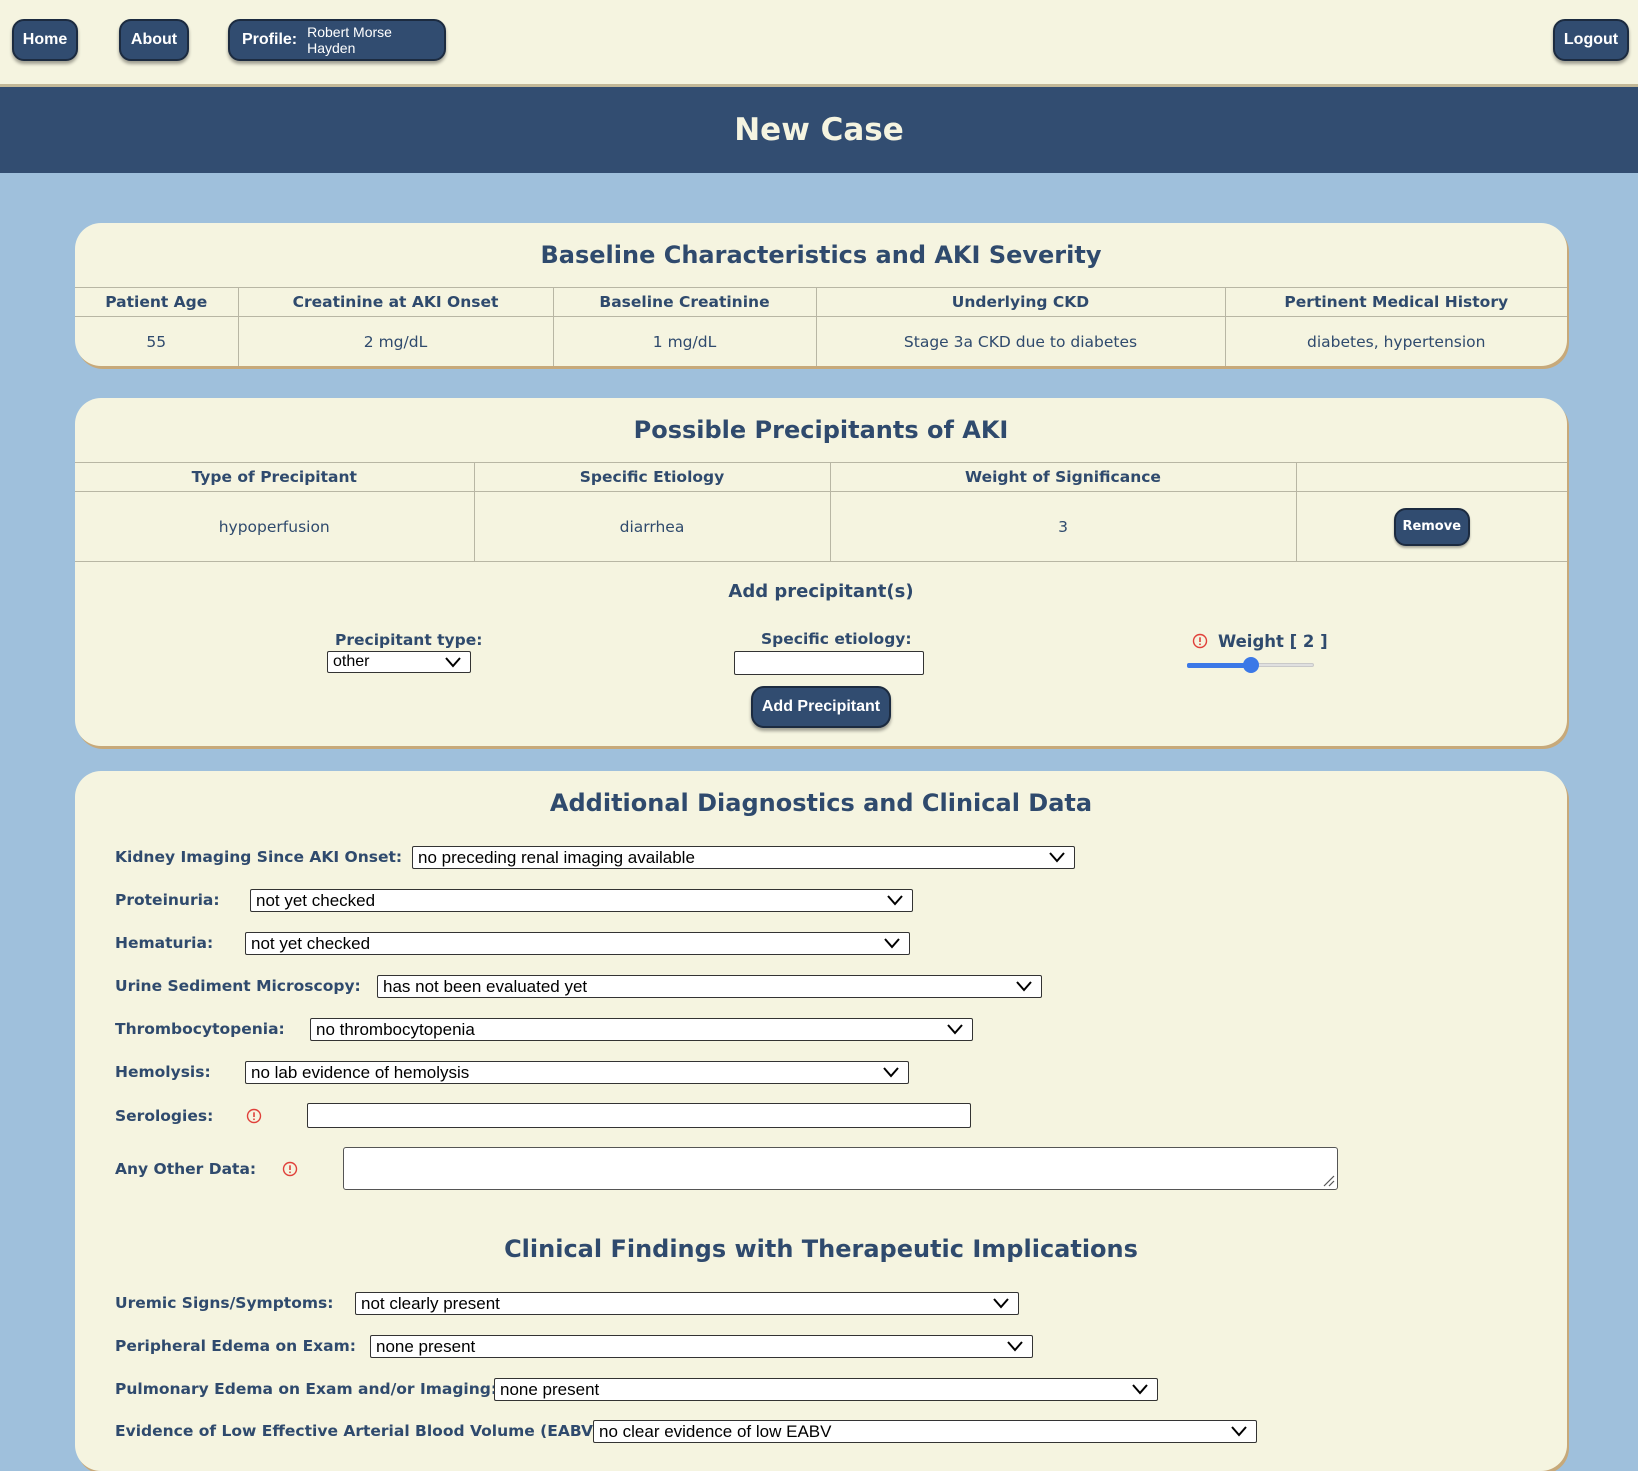  Describe the element at coordinates (581, 900) in the screenshot. I see `proteinuria-select: not yet checked` at that location.